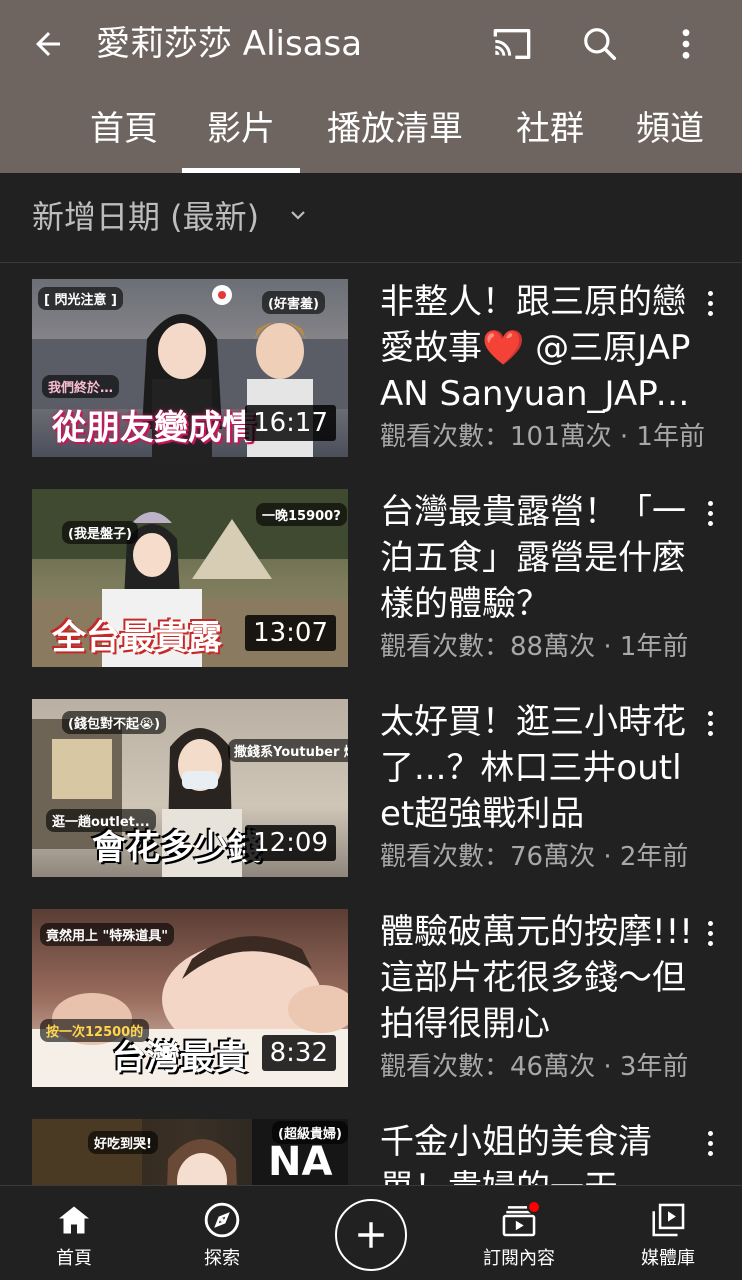 This screenshot has width=742, height=1280. I want to click on create-icon, so click(371, 1235).